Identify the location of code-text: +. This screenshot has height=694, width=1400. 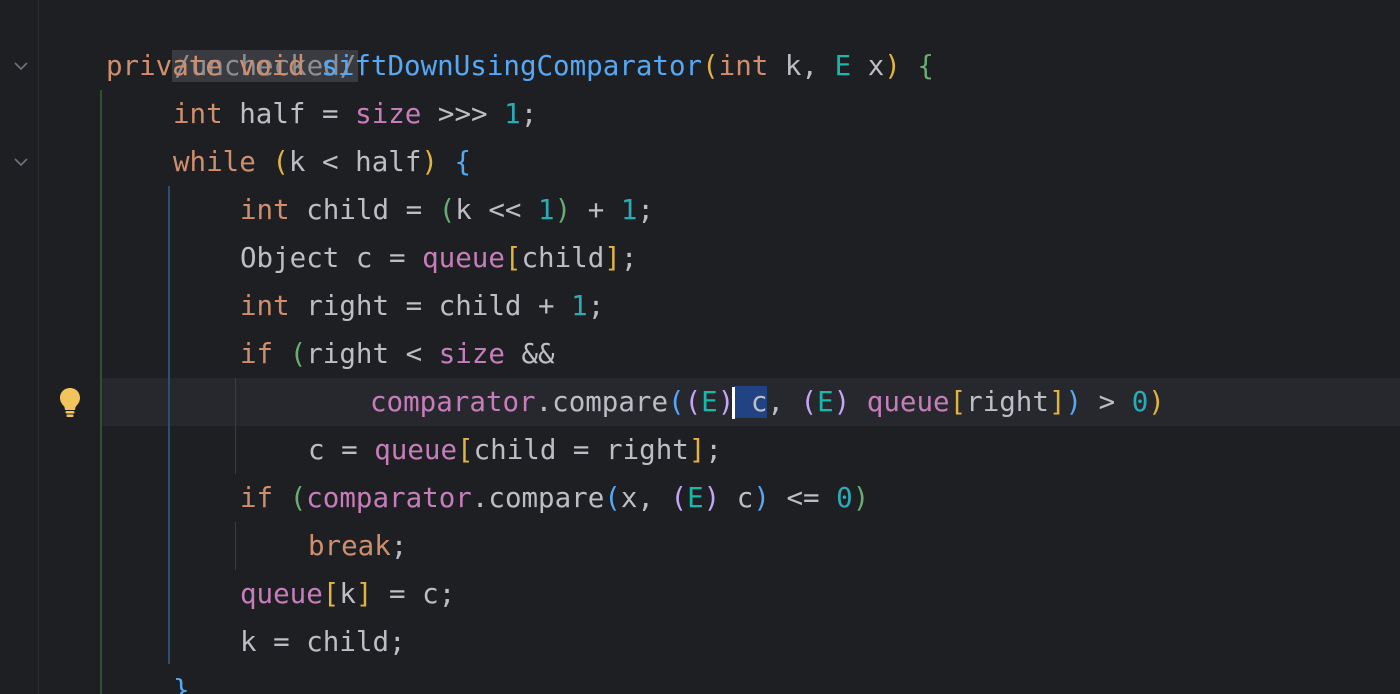
(596, 210).